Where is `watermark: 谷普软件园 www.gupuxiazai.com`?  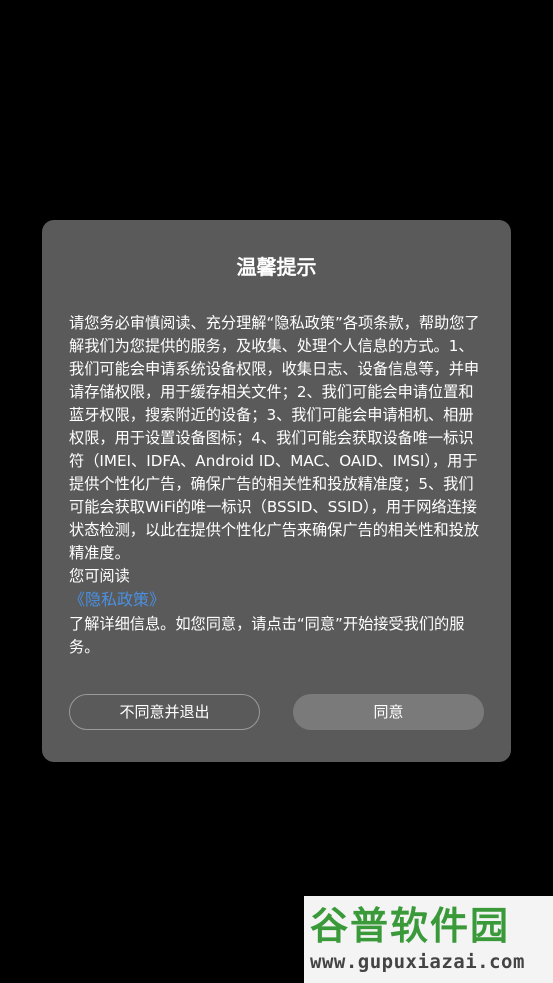
watermark: 谷普软件园 www.gupuxiazai.com is located at coordinates (428, 939).